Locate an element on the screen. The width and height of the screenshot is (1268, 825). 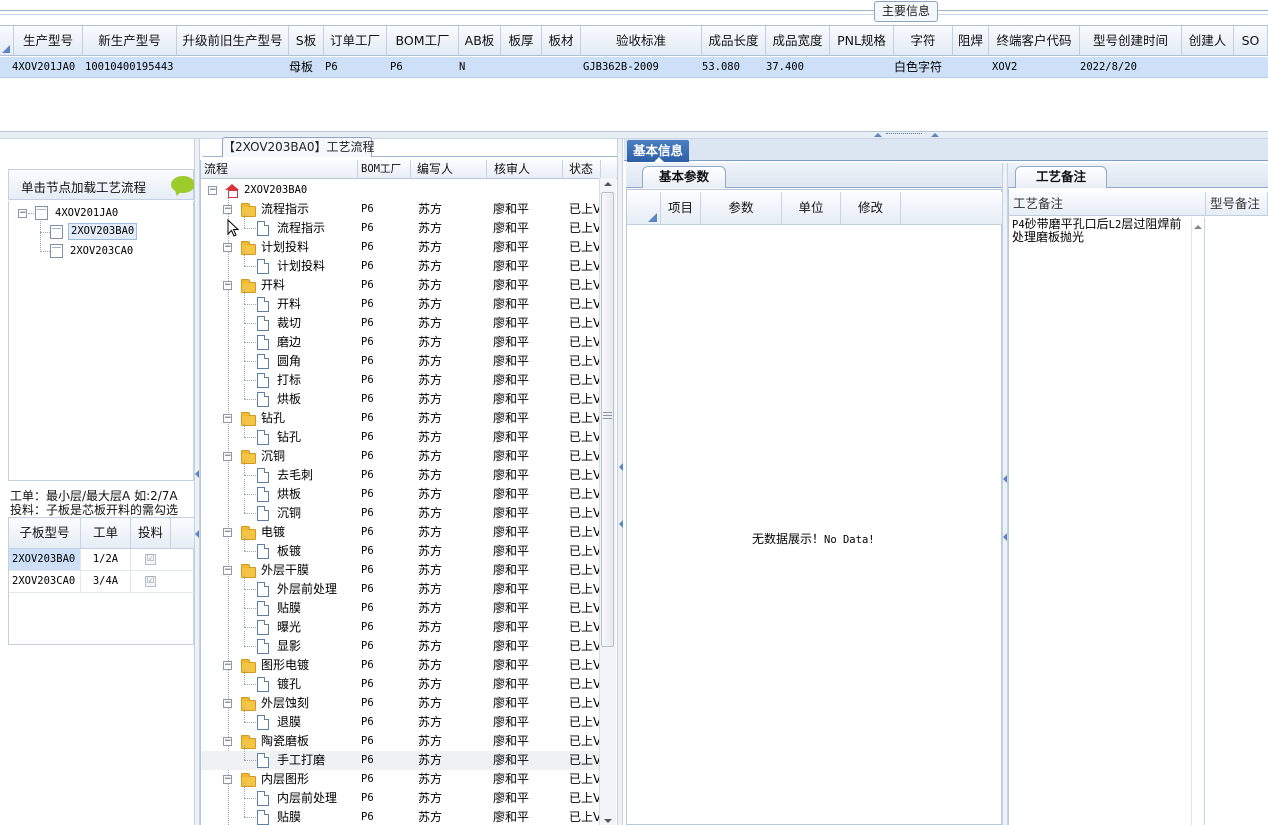
tree-node-child: 2XOV203CA0 is located at coordinates (101, 251).